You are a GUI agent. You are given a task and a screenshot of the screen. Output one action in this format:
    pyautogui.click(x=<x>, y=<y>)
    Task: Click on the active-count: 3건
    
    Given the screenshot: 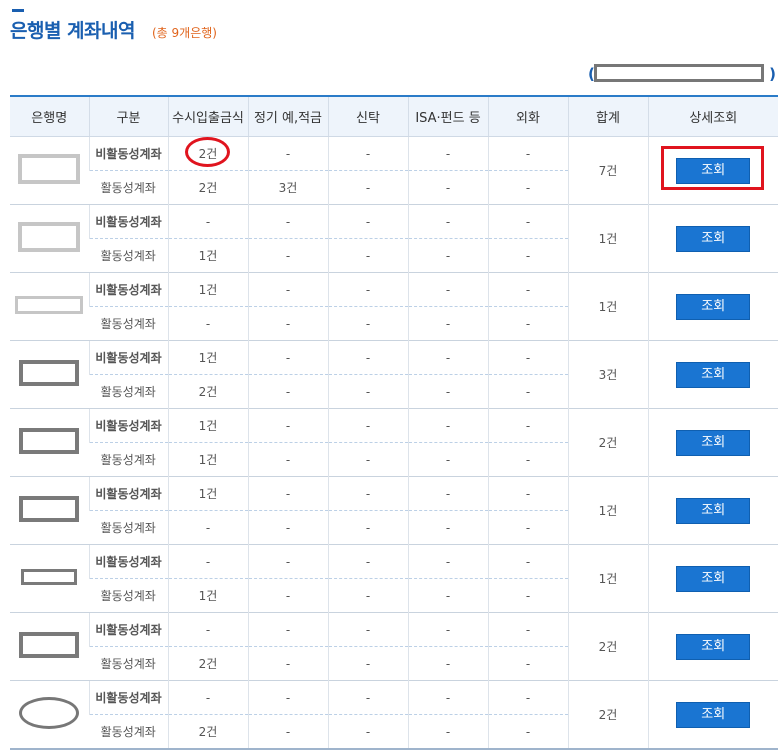 What is the action you would take?
    pyautogui.click(x=287, y=187)
    